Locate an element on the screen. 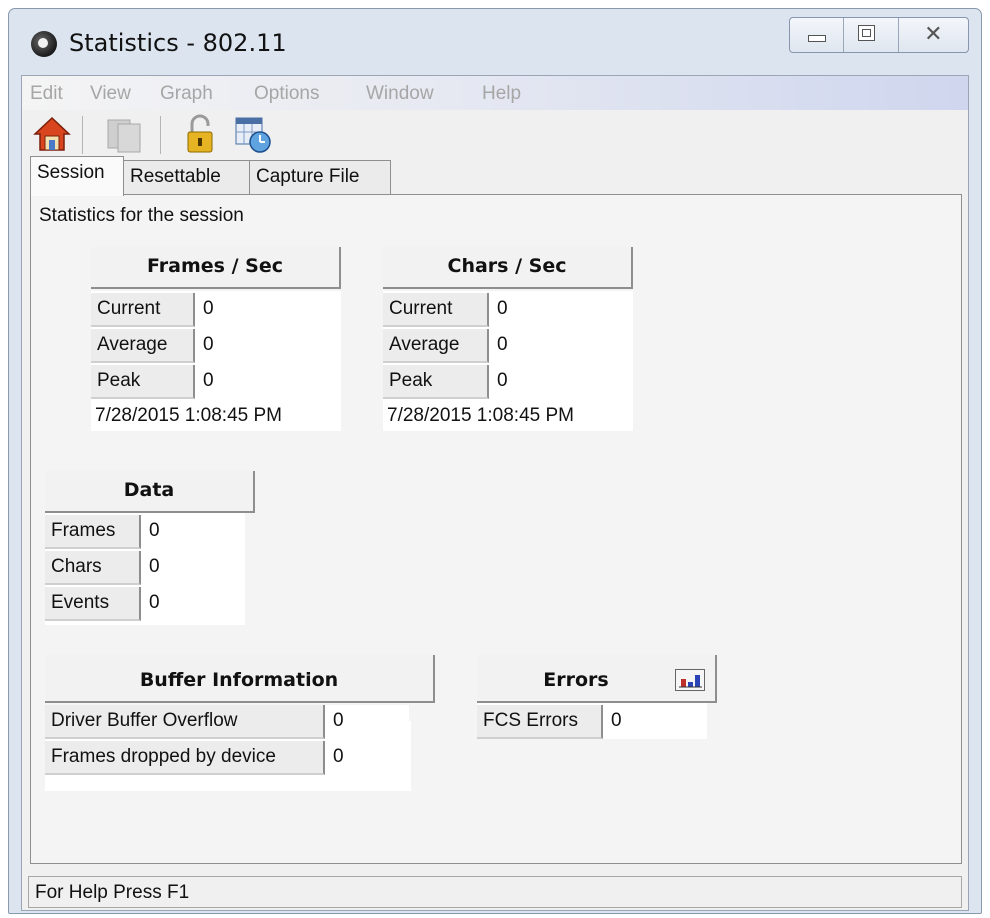 The image size is (990, 918). close-icon: ✕ is located at coordinates (933, 33).